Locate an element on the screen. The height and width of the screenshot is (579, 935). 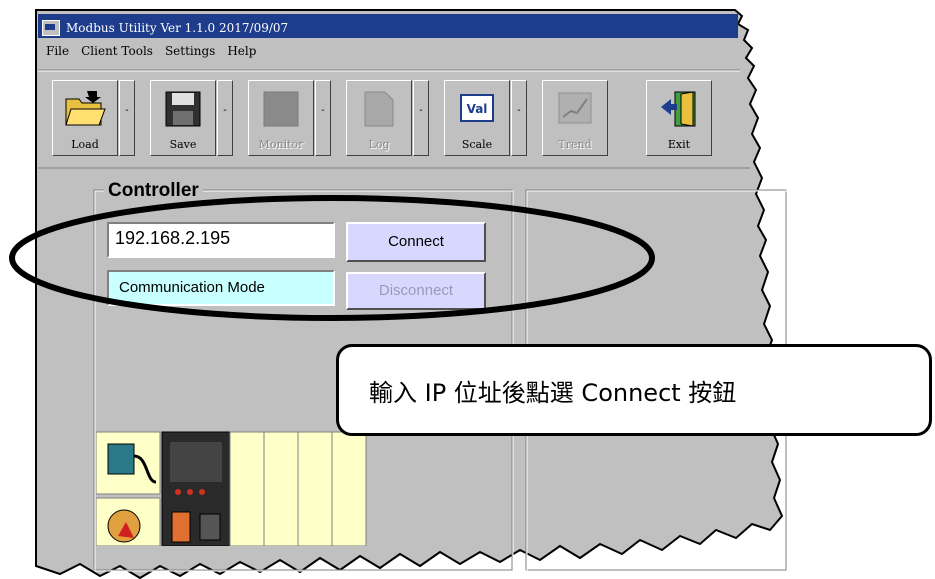
ip-address-input: 192.168.2.195 is located at coordinates (221, 240).